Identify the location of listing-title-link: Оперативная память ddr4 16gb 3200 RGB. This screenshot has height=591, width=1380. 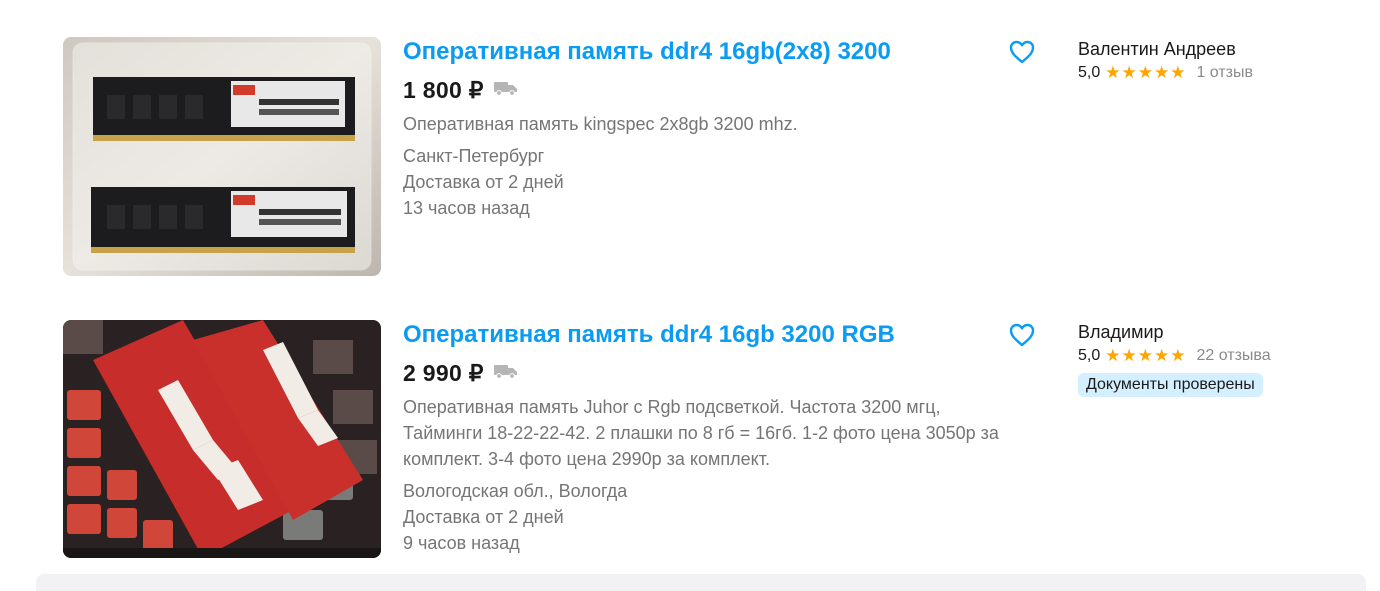
(713, 335).